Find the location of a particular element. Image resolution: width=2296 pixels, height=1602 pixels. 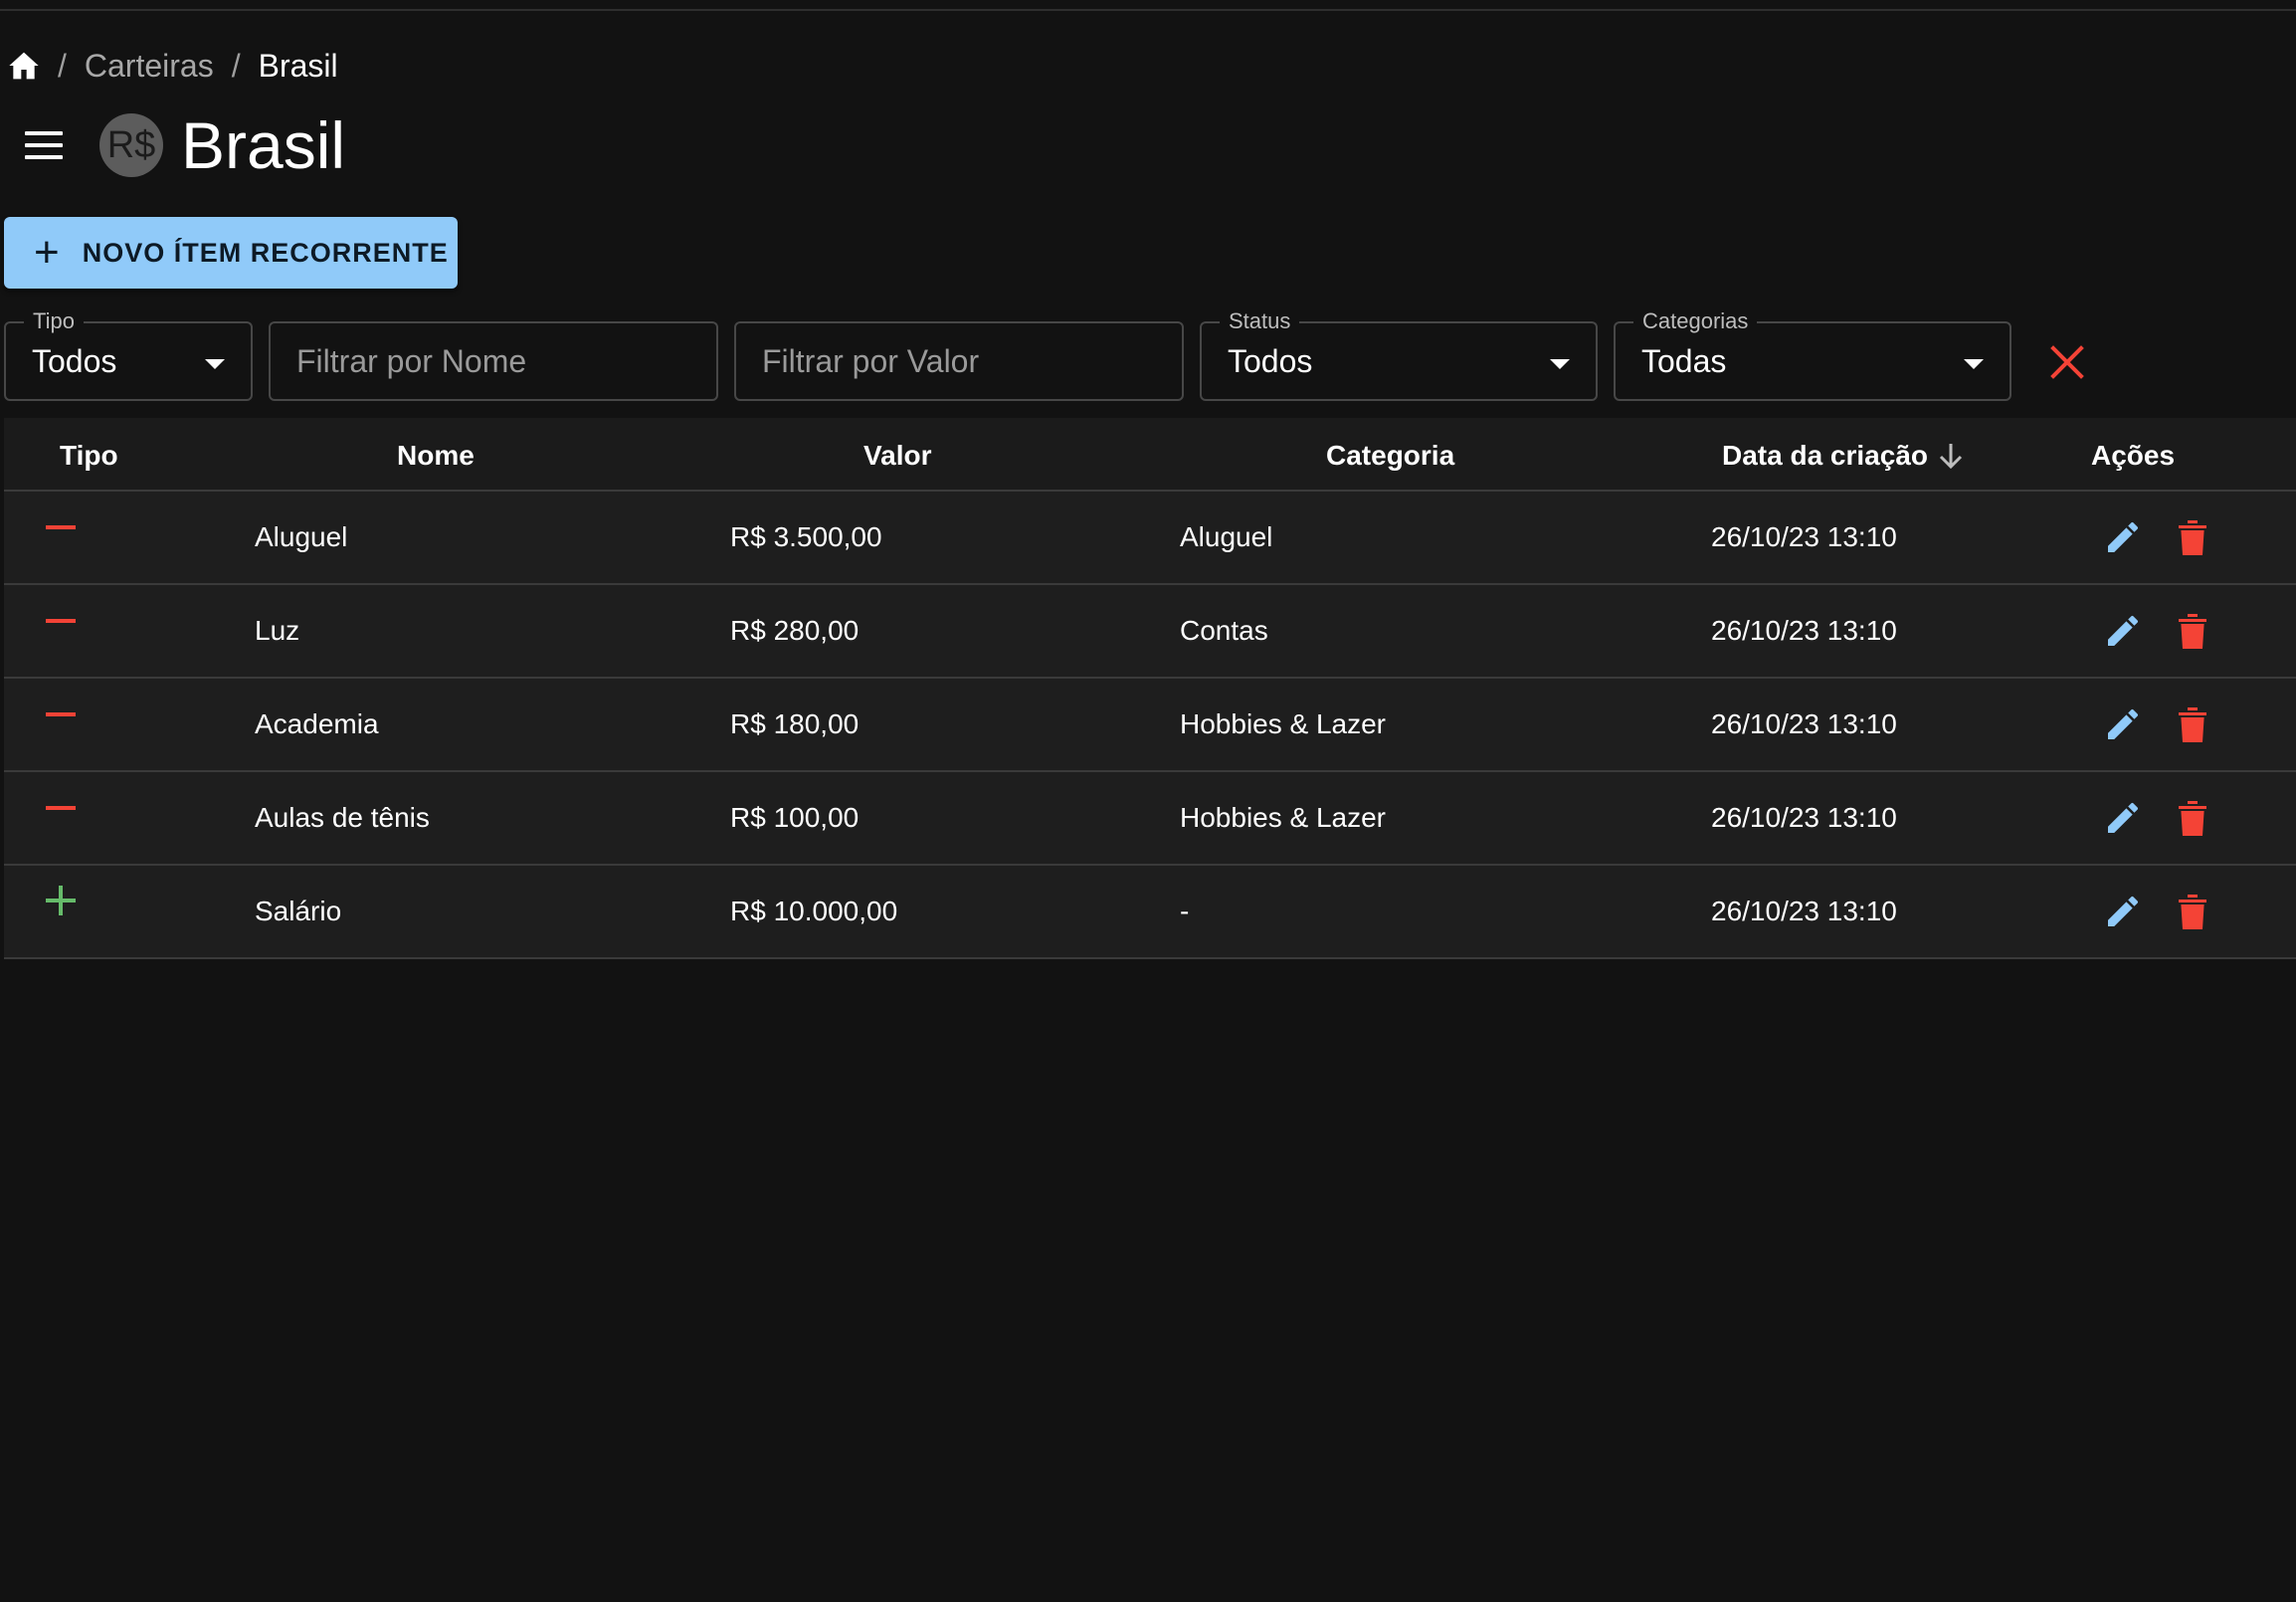

type-filter-select: Tipo Todos is located at coordinates (129, 355).